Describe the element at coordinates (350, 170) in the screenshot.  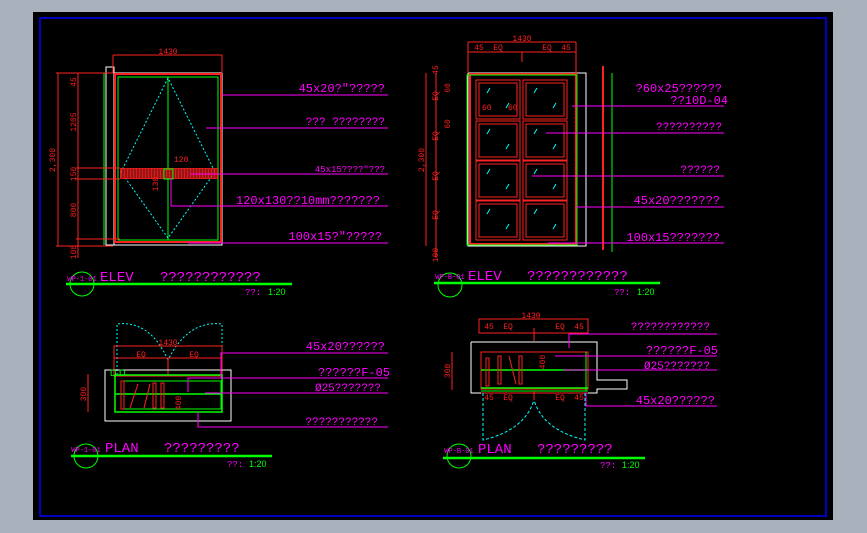
I see `callout-label: 45x15????"???` at that location.